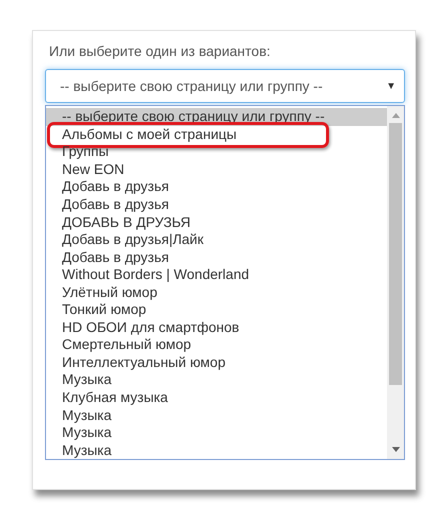  Describe the element at coordinates (216, 363) in the screenshot. I see `list-option: Интеллектуальный юмор` at that location.